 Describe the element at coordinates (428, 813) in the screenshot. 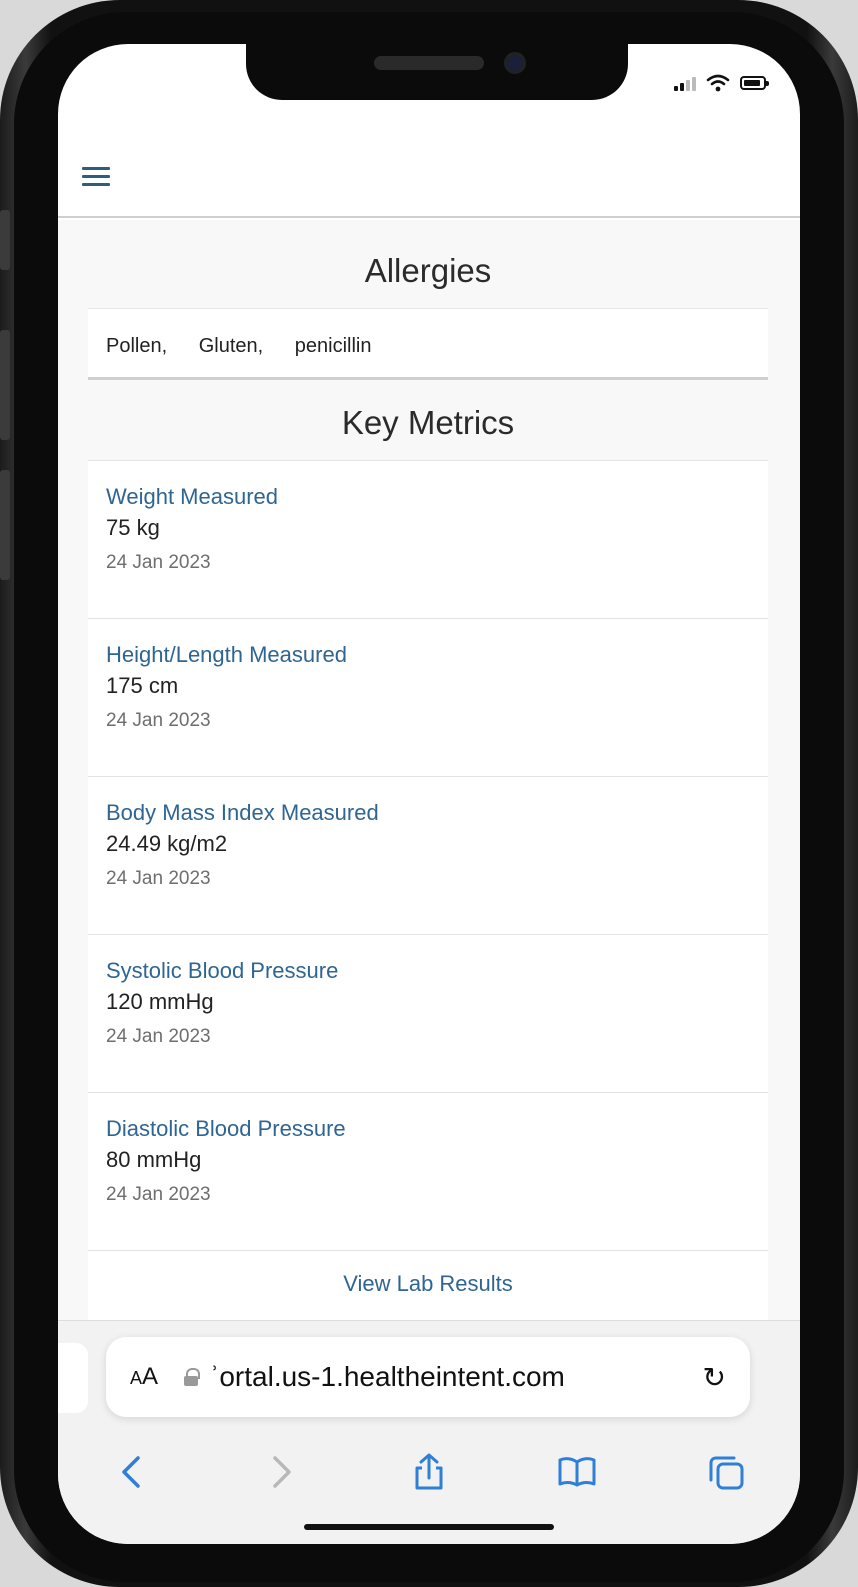

I see `metric-title-link: Body Mass Index Measured` at that location.